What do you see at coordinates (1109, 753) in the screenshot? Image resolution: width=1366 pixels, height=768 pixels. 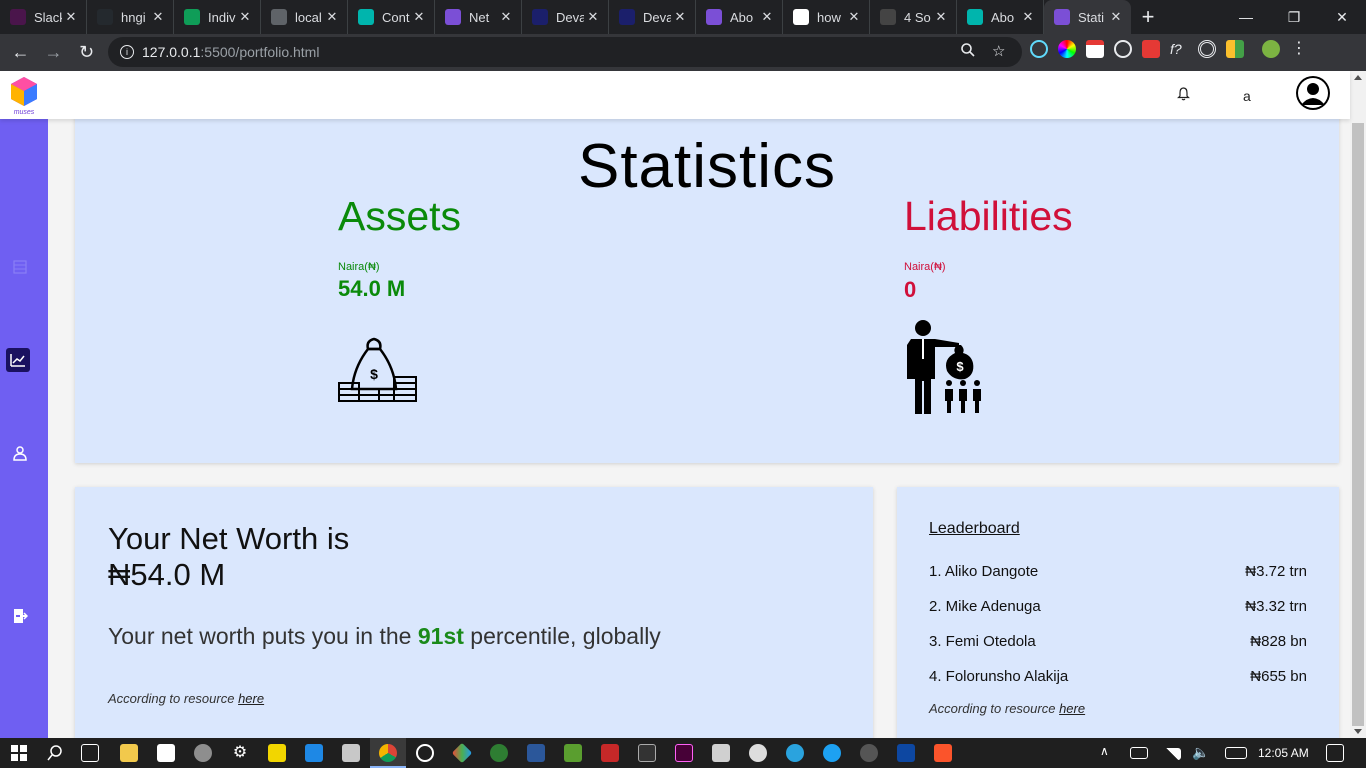 I see `tray-chevron-icon: ∧` at bounding box center [1109, 753].